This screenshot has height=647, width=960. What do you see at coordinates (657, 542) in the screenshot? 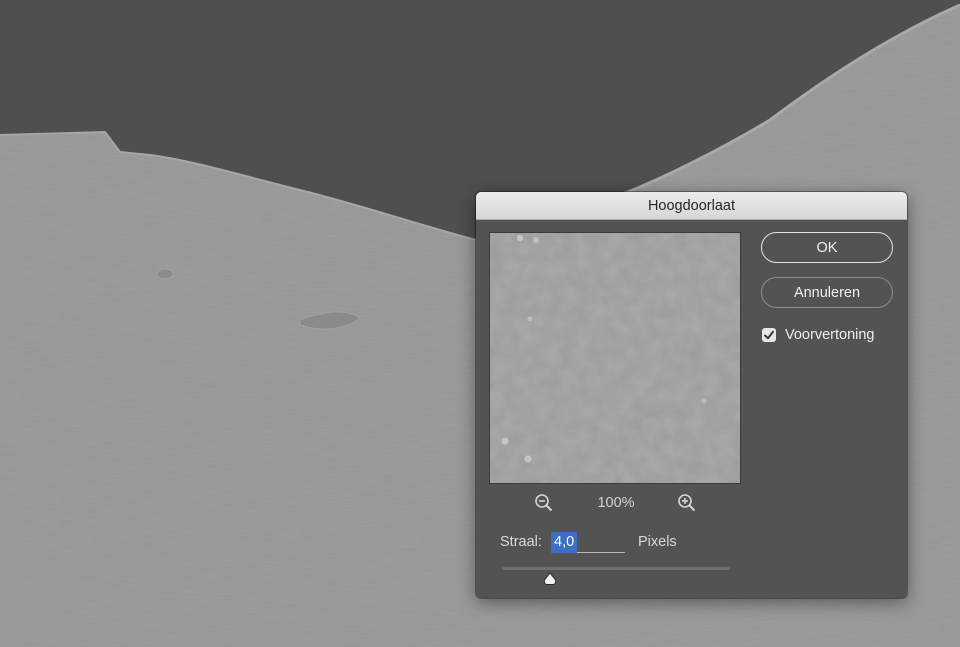
I see `radius-unit: Pixels` at bounding box center [657, 542].